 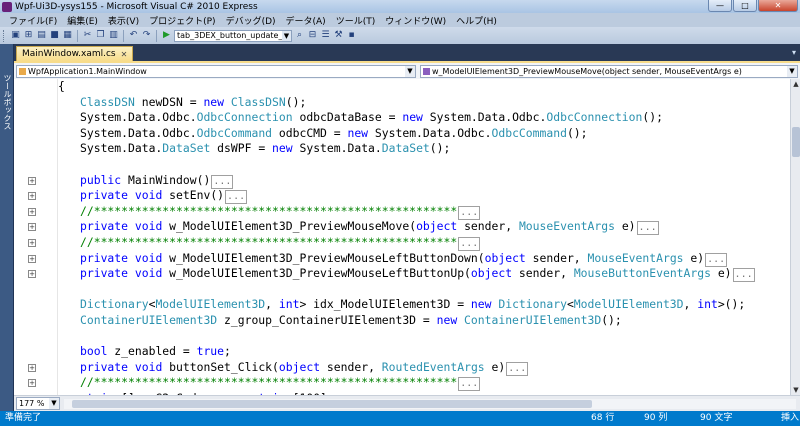 What do you see at coordinates (133, 35) in the screenshot?
I see `undo-icon: ↶` at bounding box center [133, 35].